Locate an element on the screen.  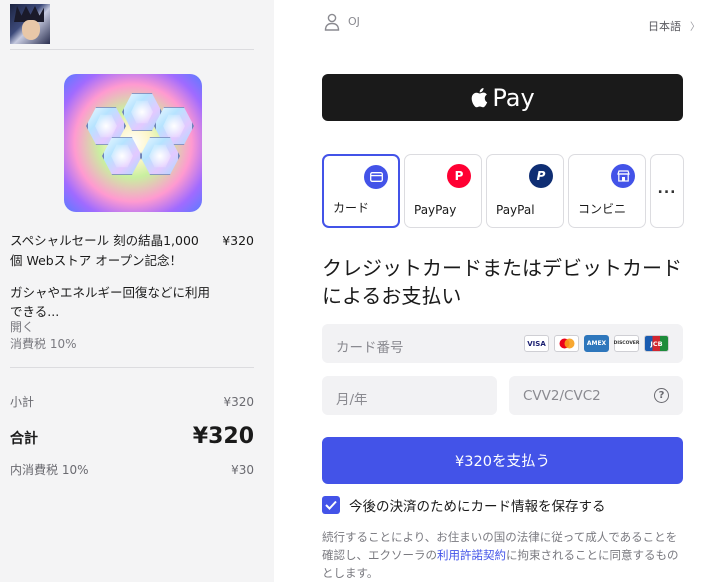
included-tax-value: ¥30 is located at coordinates (242, 470).